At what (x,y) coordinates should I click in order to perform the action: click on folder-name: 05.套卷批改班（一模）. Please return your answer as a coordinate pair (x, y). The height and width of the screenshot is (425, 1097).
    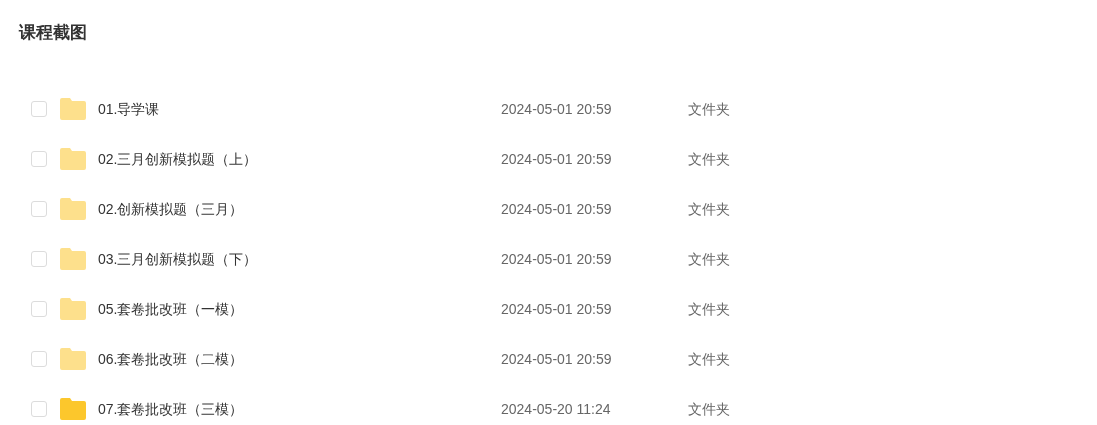
    Looking at the image, I should click on (299, 309).